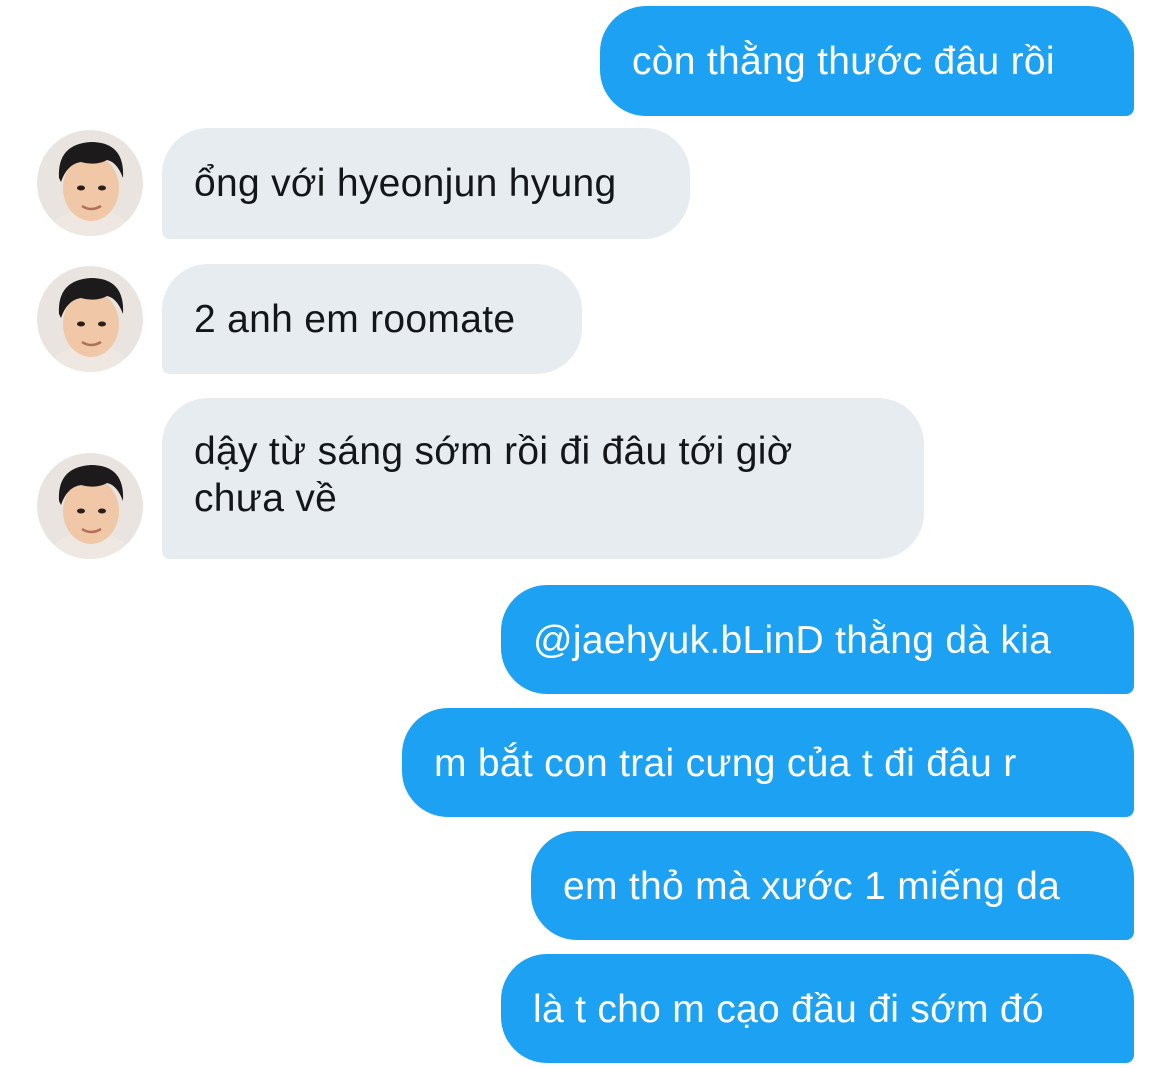 Image resolution: width=1170 pixels, height=1068 pixels. Describe the element at coordinates (768, 762) in the screenshot. I see `message-bubble-outgoing: m bắt con trai cưng của t đi đâu r` at that location.